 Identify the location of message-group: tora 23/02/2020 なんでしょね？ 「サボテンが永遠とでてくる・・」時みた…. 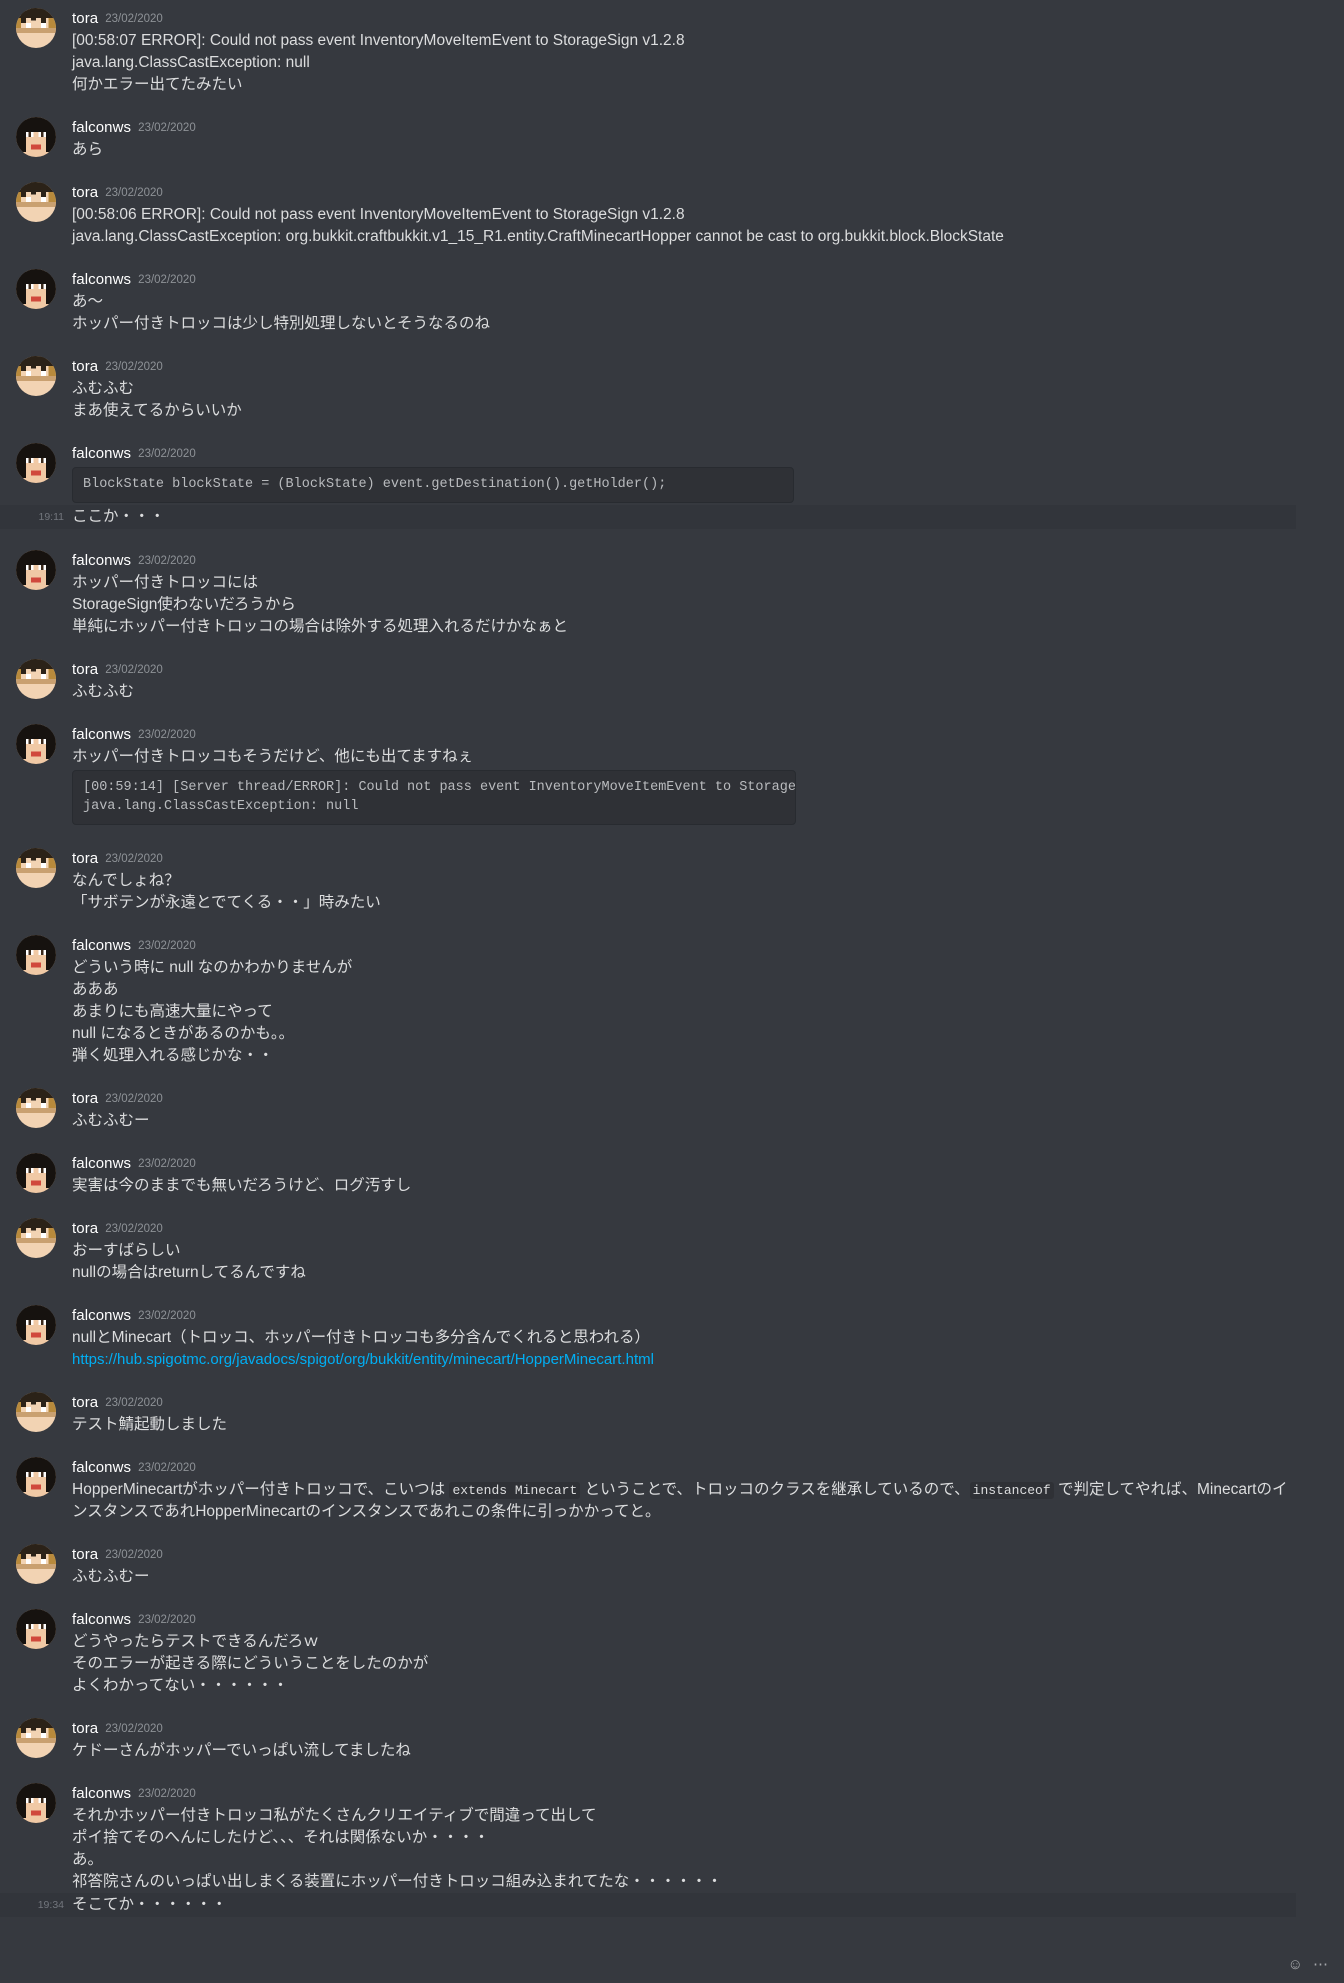
(672, 881).